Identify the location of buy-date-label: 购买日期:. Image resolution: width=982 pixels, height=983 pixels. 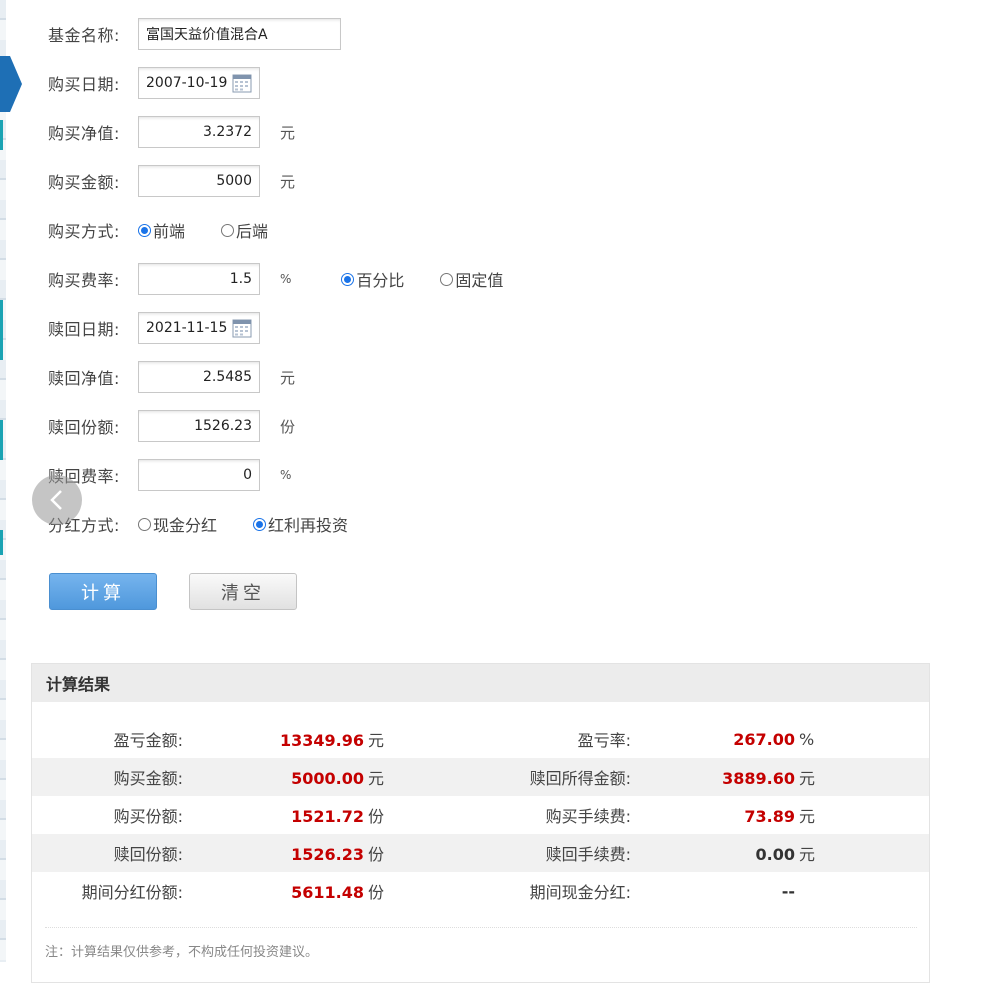
(84, 84).